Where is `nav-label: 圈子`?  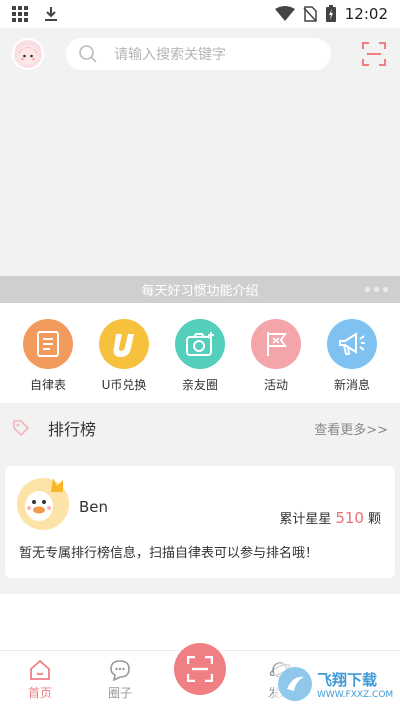
nav-label: 圈子 is located at coordinates (119, 693).